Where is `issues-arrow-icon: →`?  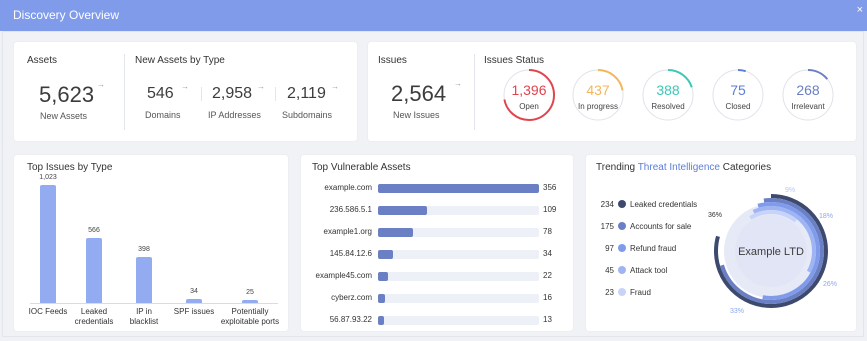
issues-arrow-icon: → is located at coordinates (458, 83).